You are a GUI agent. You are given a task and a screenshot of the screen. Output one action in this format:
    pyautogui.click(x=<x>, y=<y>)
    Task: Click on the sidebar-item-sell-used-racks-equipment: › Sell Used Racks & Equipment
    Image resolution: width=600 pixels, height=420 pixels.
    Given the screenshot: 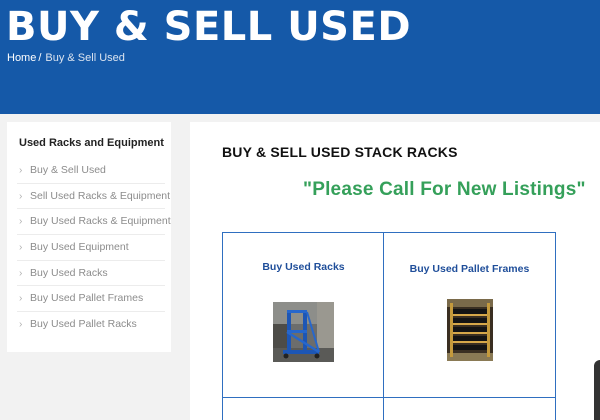 What is the action you would take?
    pyautogui.click(x=93, y=197)
    